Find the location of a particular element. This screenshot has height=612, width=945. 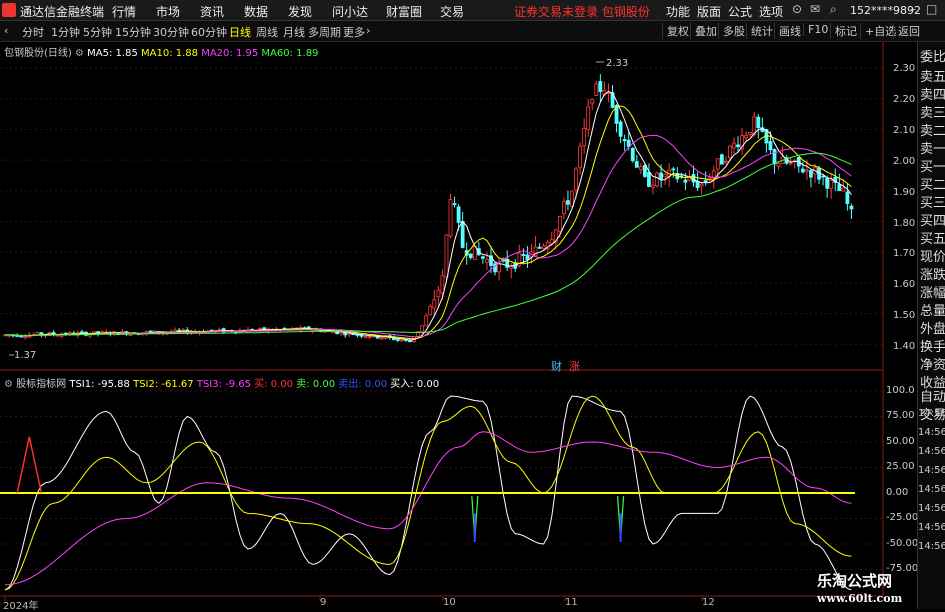

x-axis-label: 2024年 is located at coordinates (21, 606).